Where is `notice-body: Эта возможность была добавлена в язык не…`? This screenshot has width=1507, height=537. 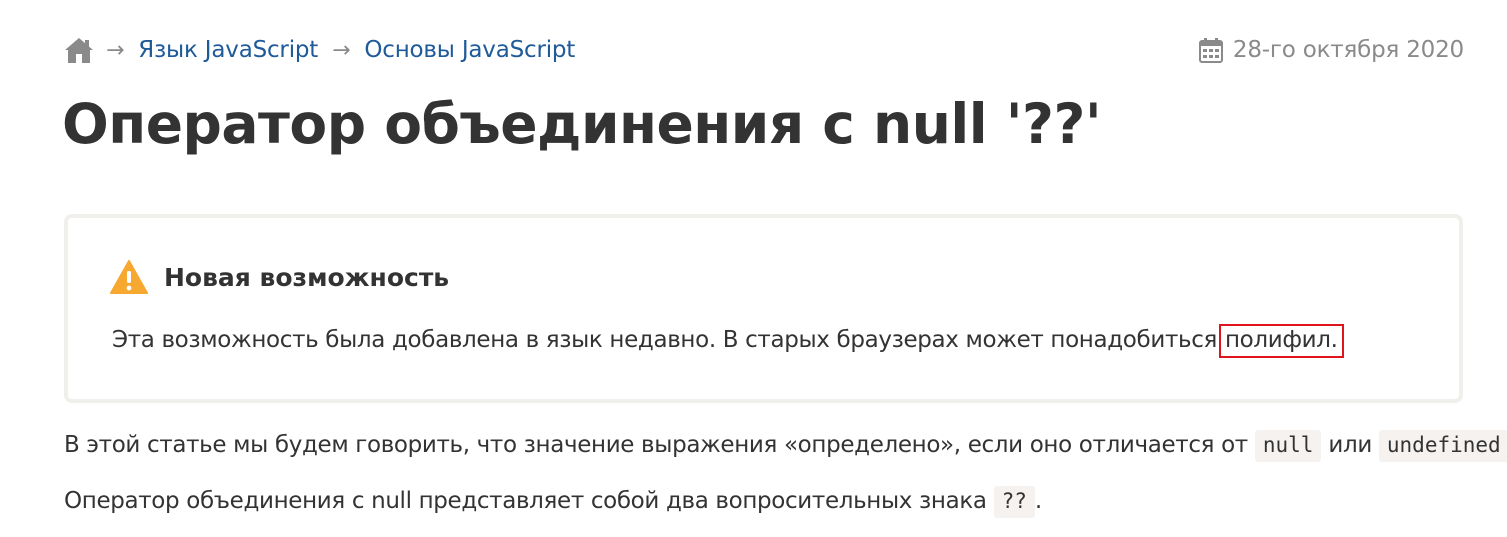 notice-body: Эта возможность была добавлена в язык не… is located at coordinates (664, 340).